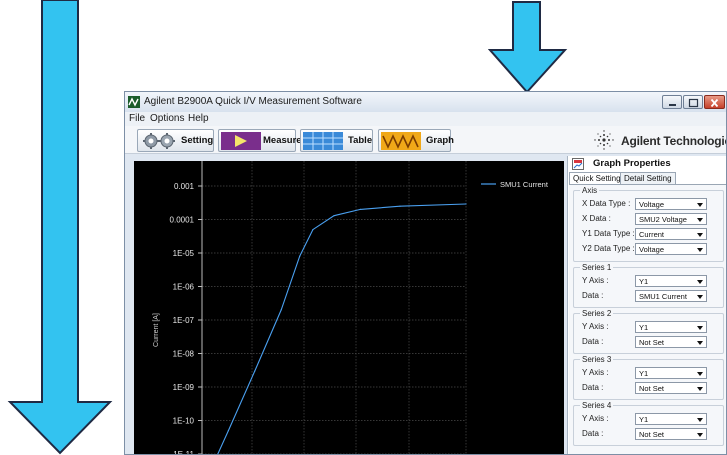 The width and height of the screenshot is (727, 455). What do you see at coordinates (652, 234) in the screenshot?
I see `y1-data-type-value: Current` at bounding box center [652, 234].